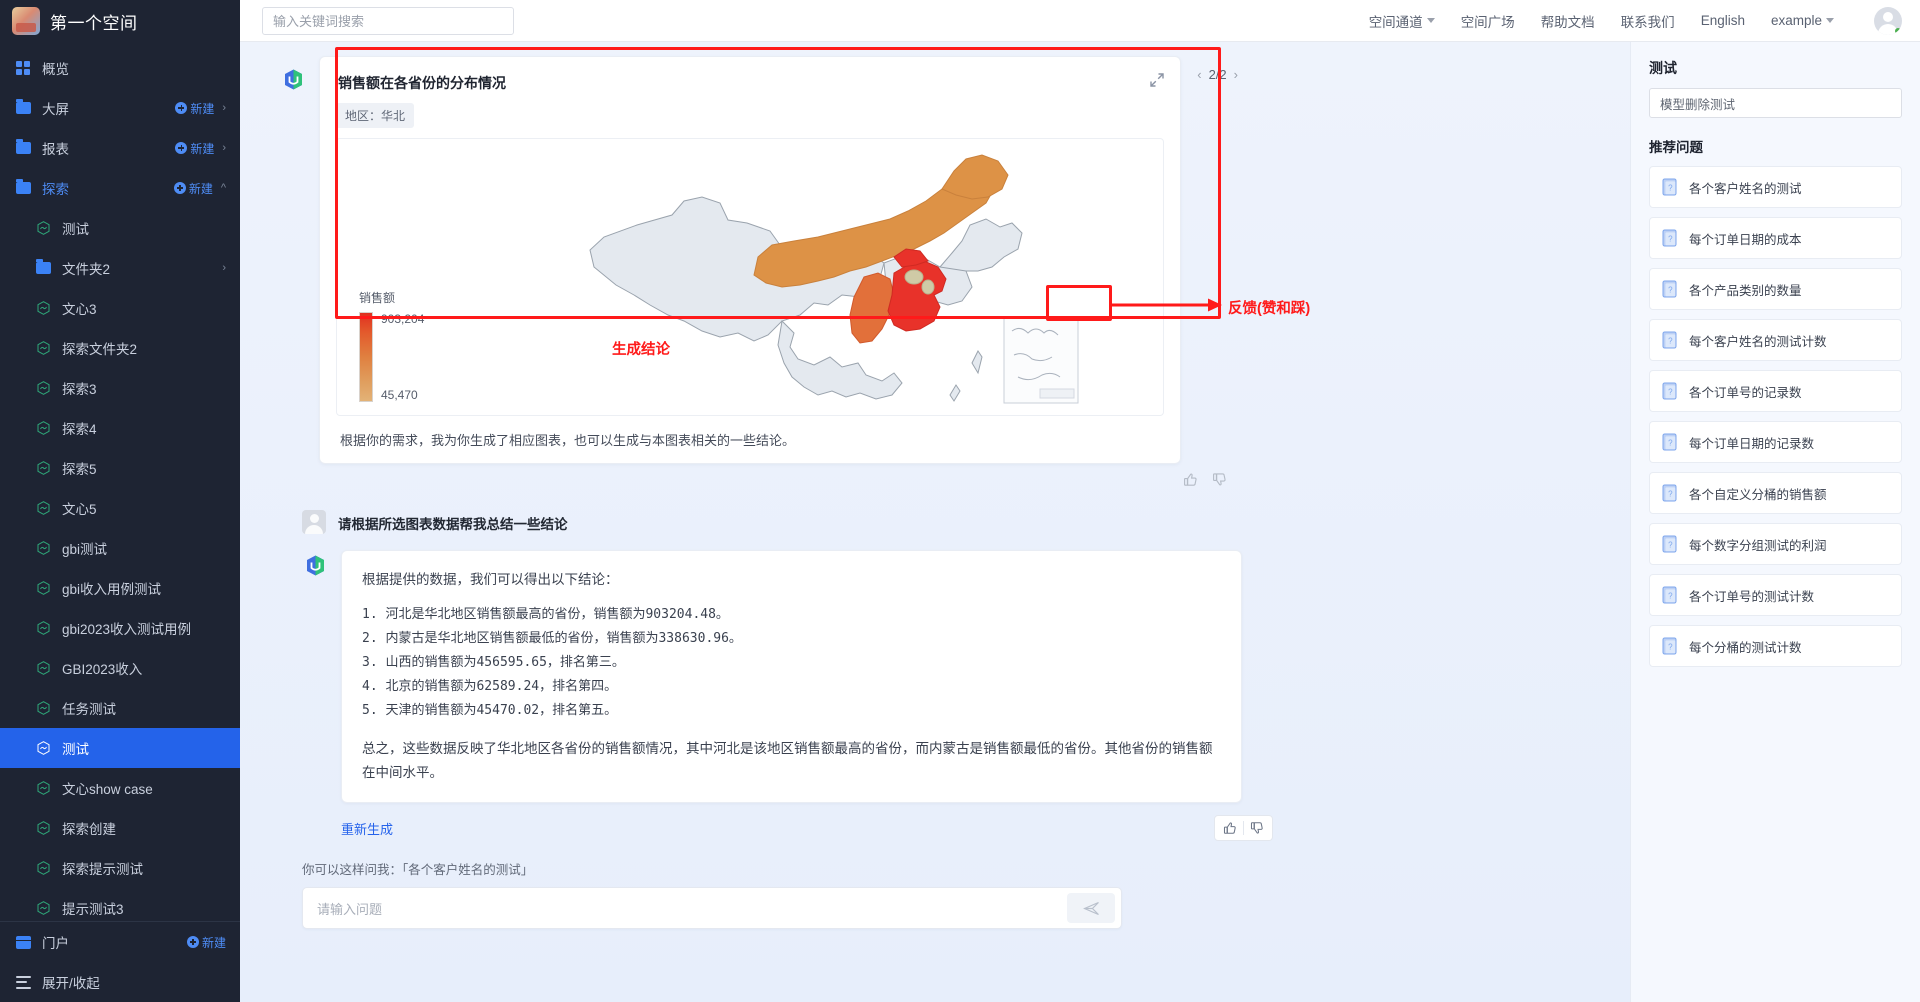 The width and height of the screenshot is (1920, 1002). What do you see at coordinates (120, 68) in the screenshot?
I see `sidebar-item-overview: 概览` at bounding box center [120, 68].